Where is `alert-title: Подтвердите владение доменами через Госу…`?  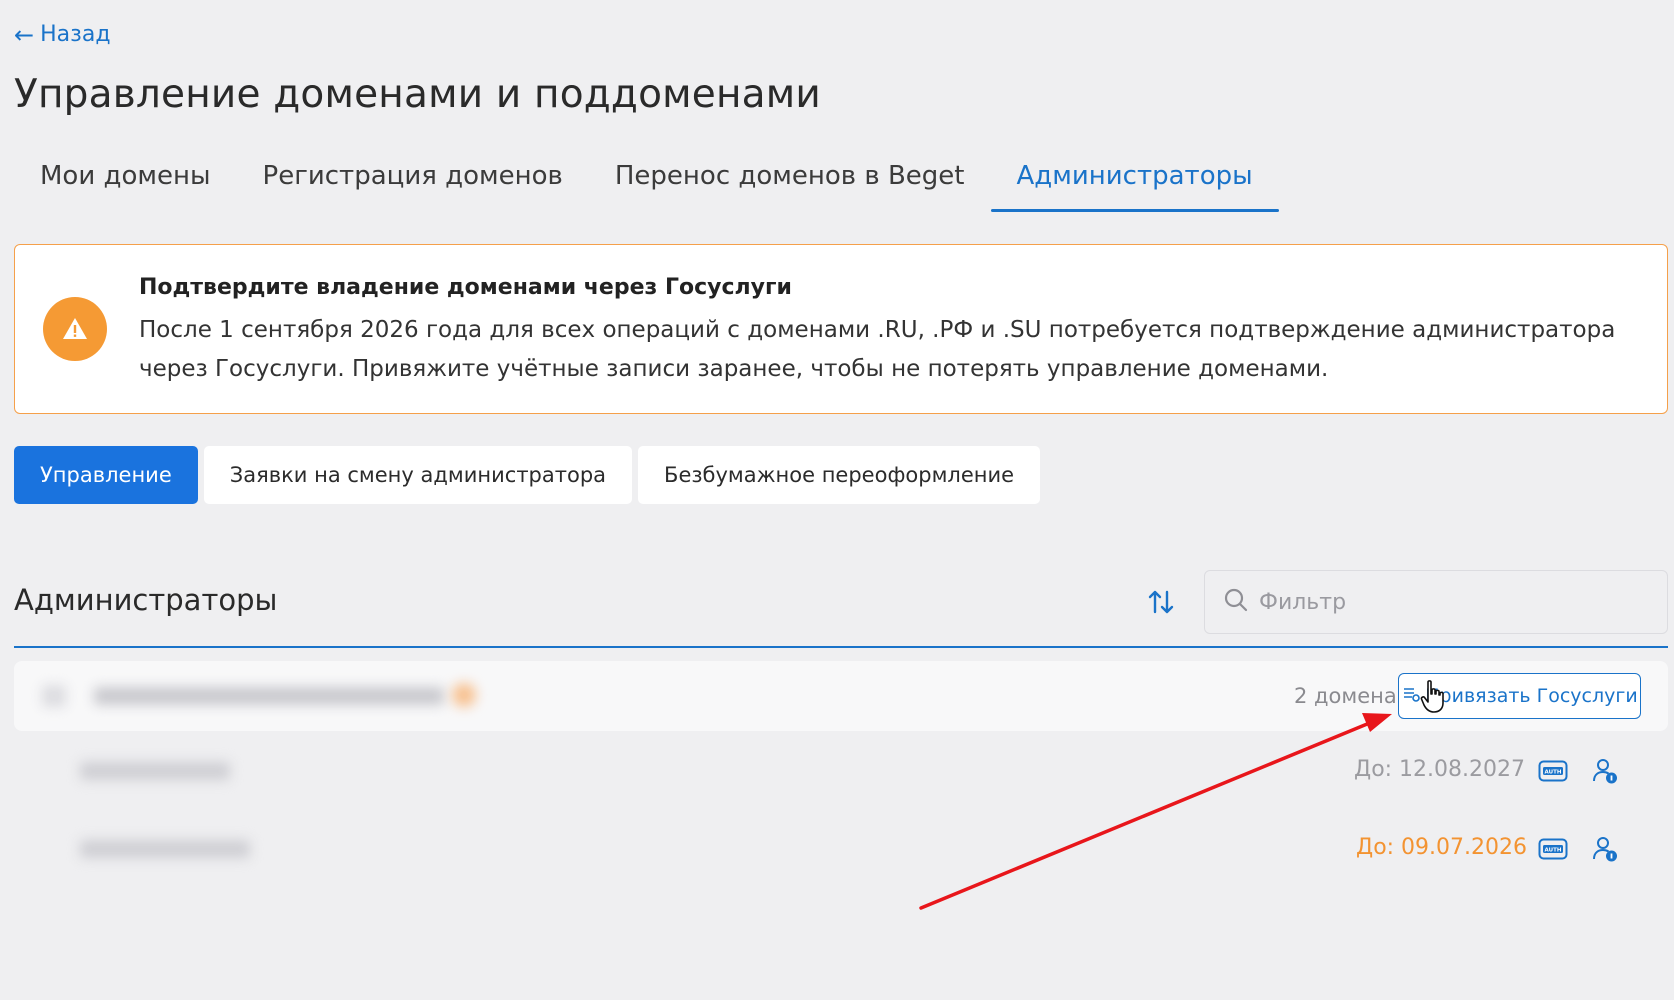
alert-title: Подтвердите владение доменами через Госу… is located at coordinates (465, 287).